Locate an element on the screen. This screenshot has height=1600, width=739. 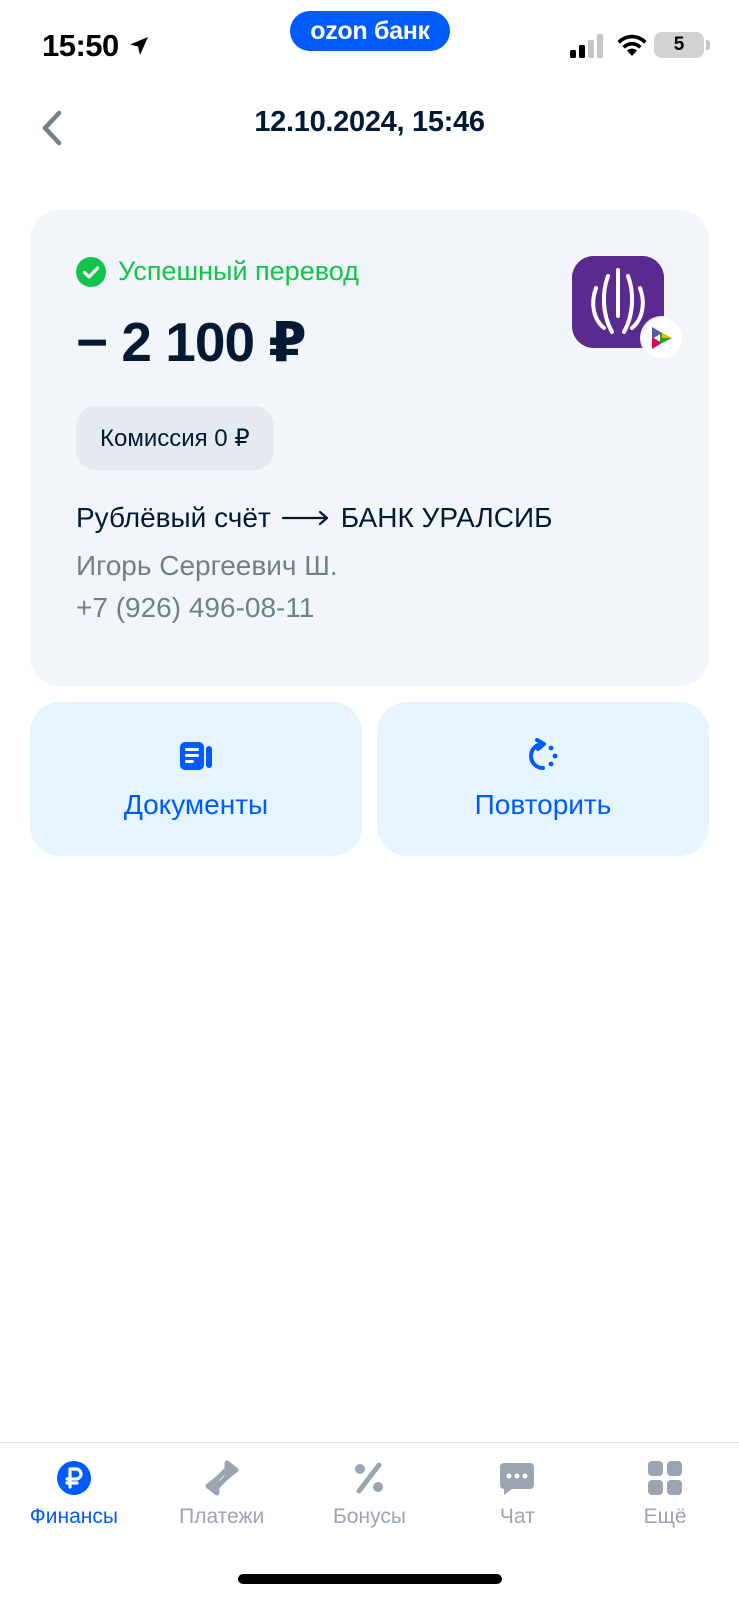
tab-bonuses: Бонусы is located at coordinates (369, 1492).